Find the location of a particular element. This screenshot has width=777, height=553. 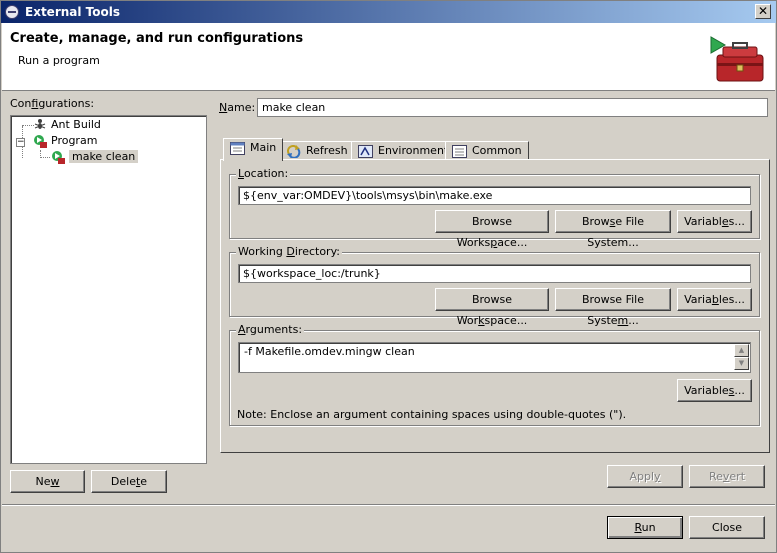

common-icon is located at coordinates (459, 151).